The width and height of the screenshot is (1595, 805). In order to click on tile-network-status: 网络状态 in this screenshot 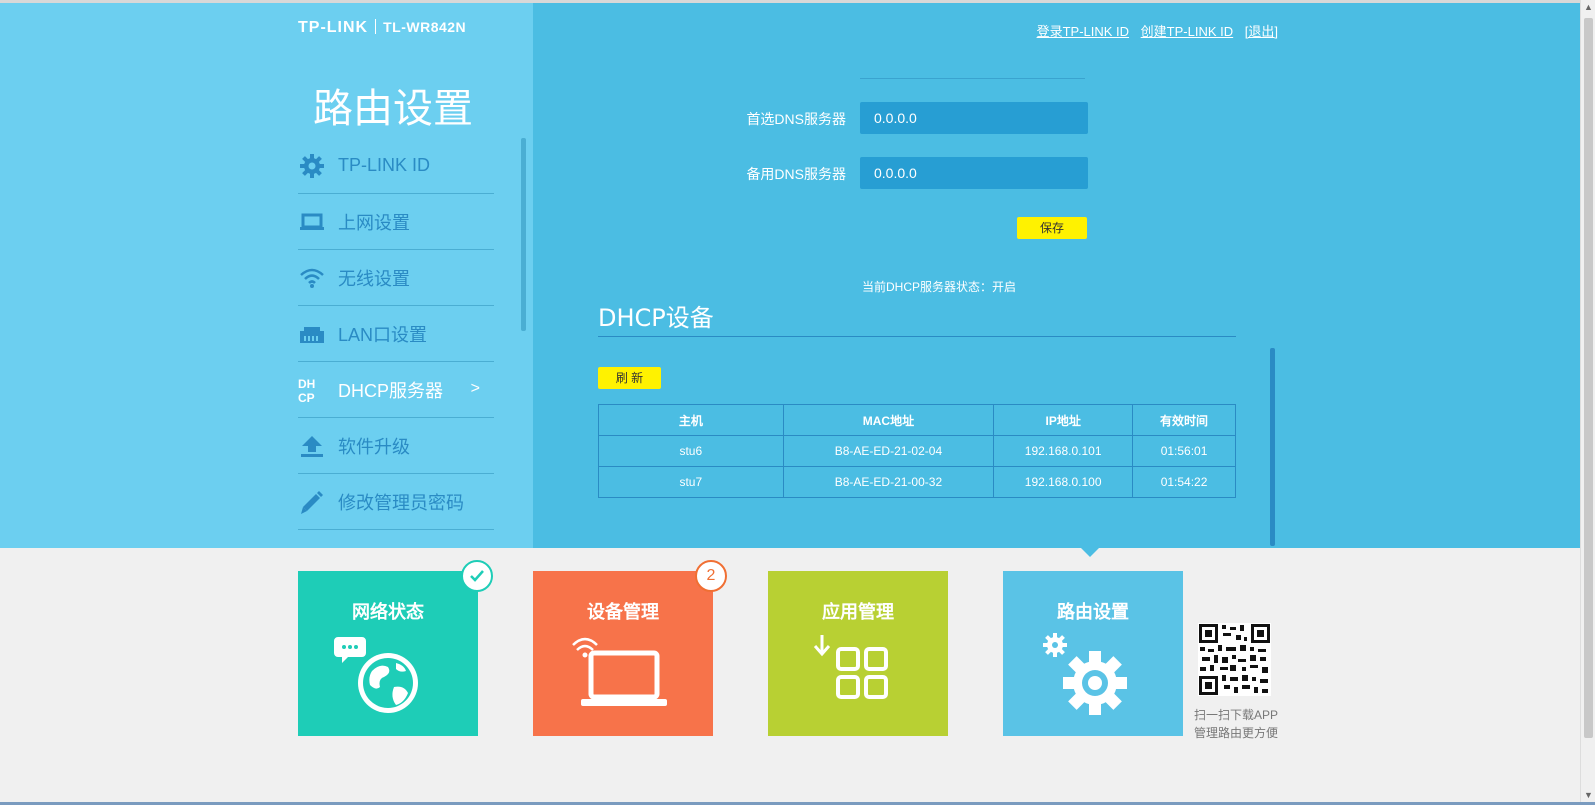, I will do `click(388, 653)`.